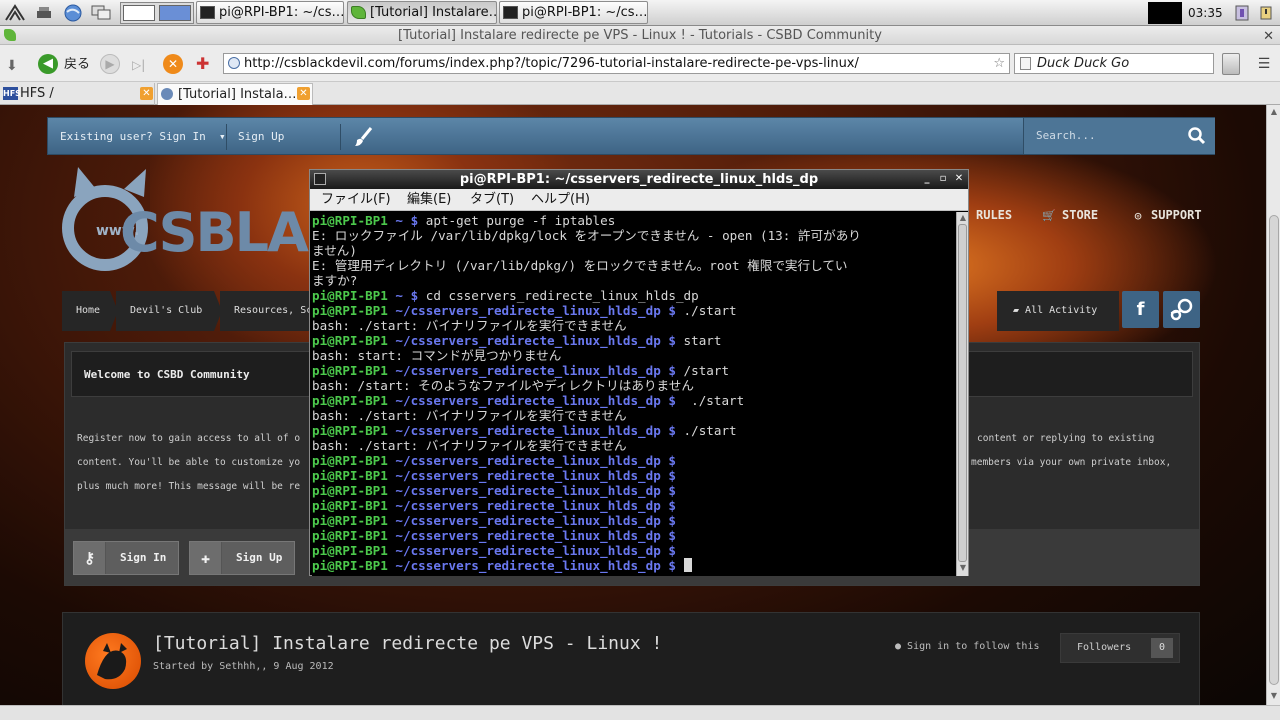 Image resolution: width=1280 pixels, height=720 pixels. Describe the element at coordinates (1242, 13) in the screenshot. I see `volume-icon` at that location.